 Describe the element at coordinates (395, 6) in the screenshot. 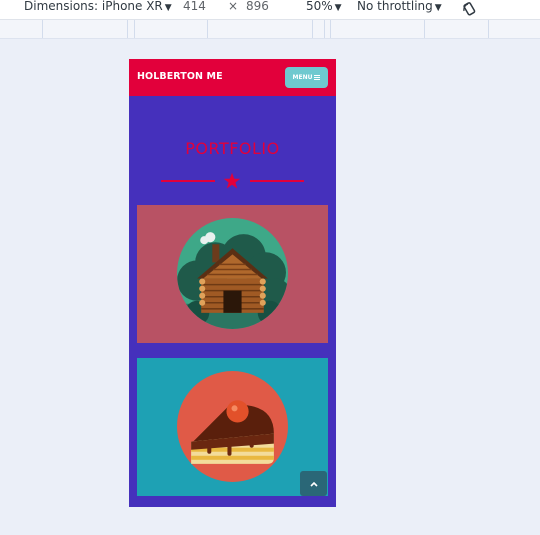

I see `throttling-label: No throttling` at that location.